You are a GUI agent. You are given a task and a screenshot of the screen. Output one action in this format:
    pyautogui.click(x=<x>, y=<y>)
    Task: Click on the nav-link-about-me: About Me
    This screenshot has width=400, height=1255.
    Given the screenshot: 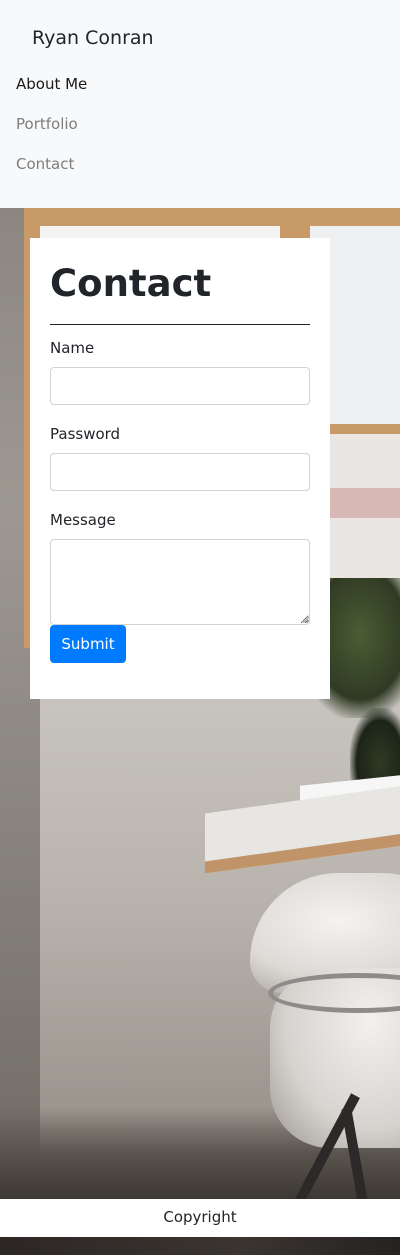 What is the action you would take?
    pyautogui.click(x=51, y=84)
    